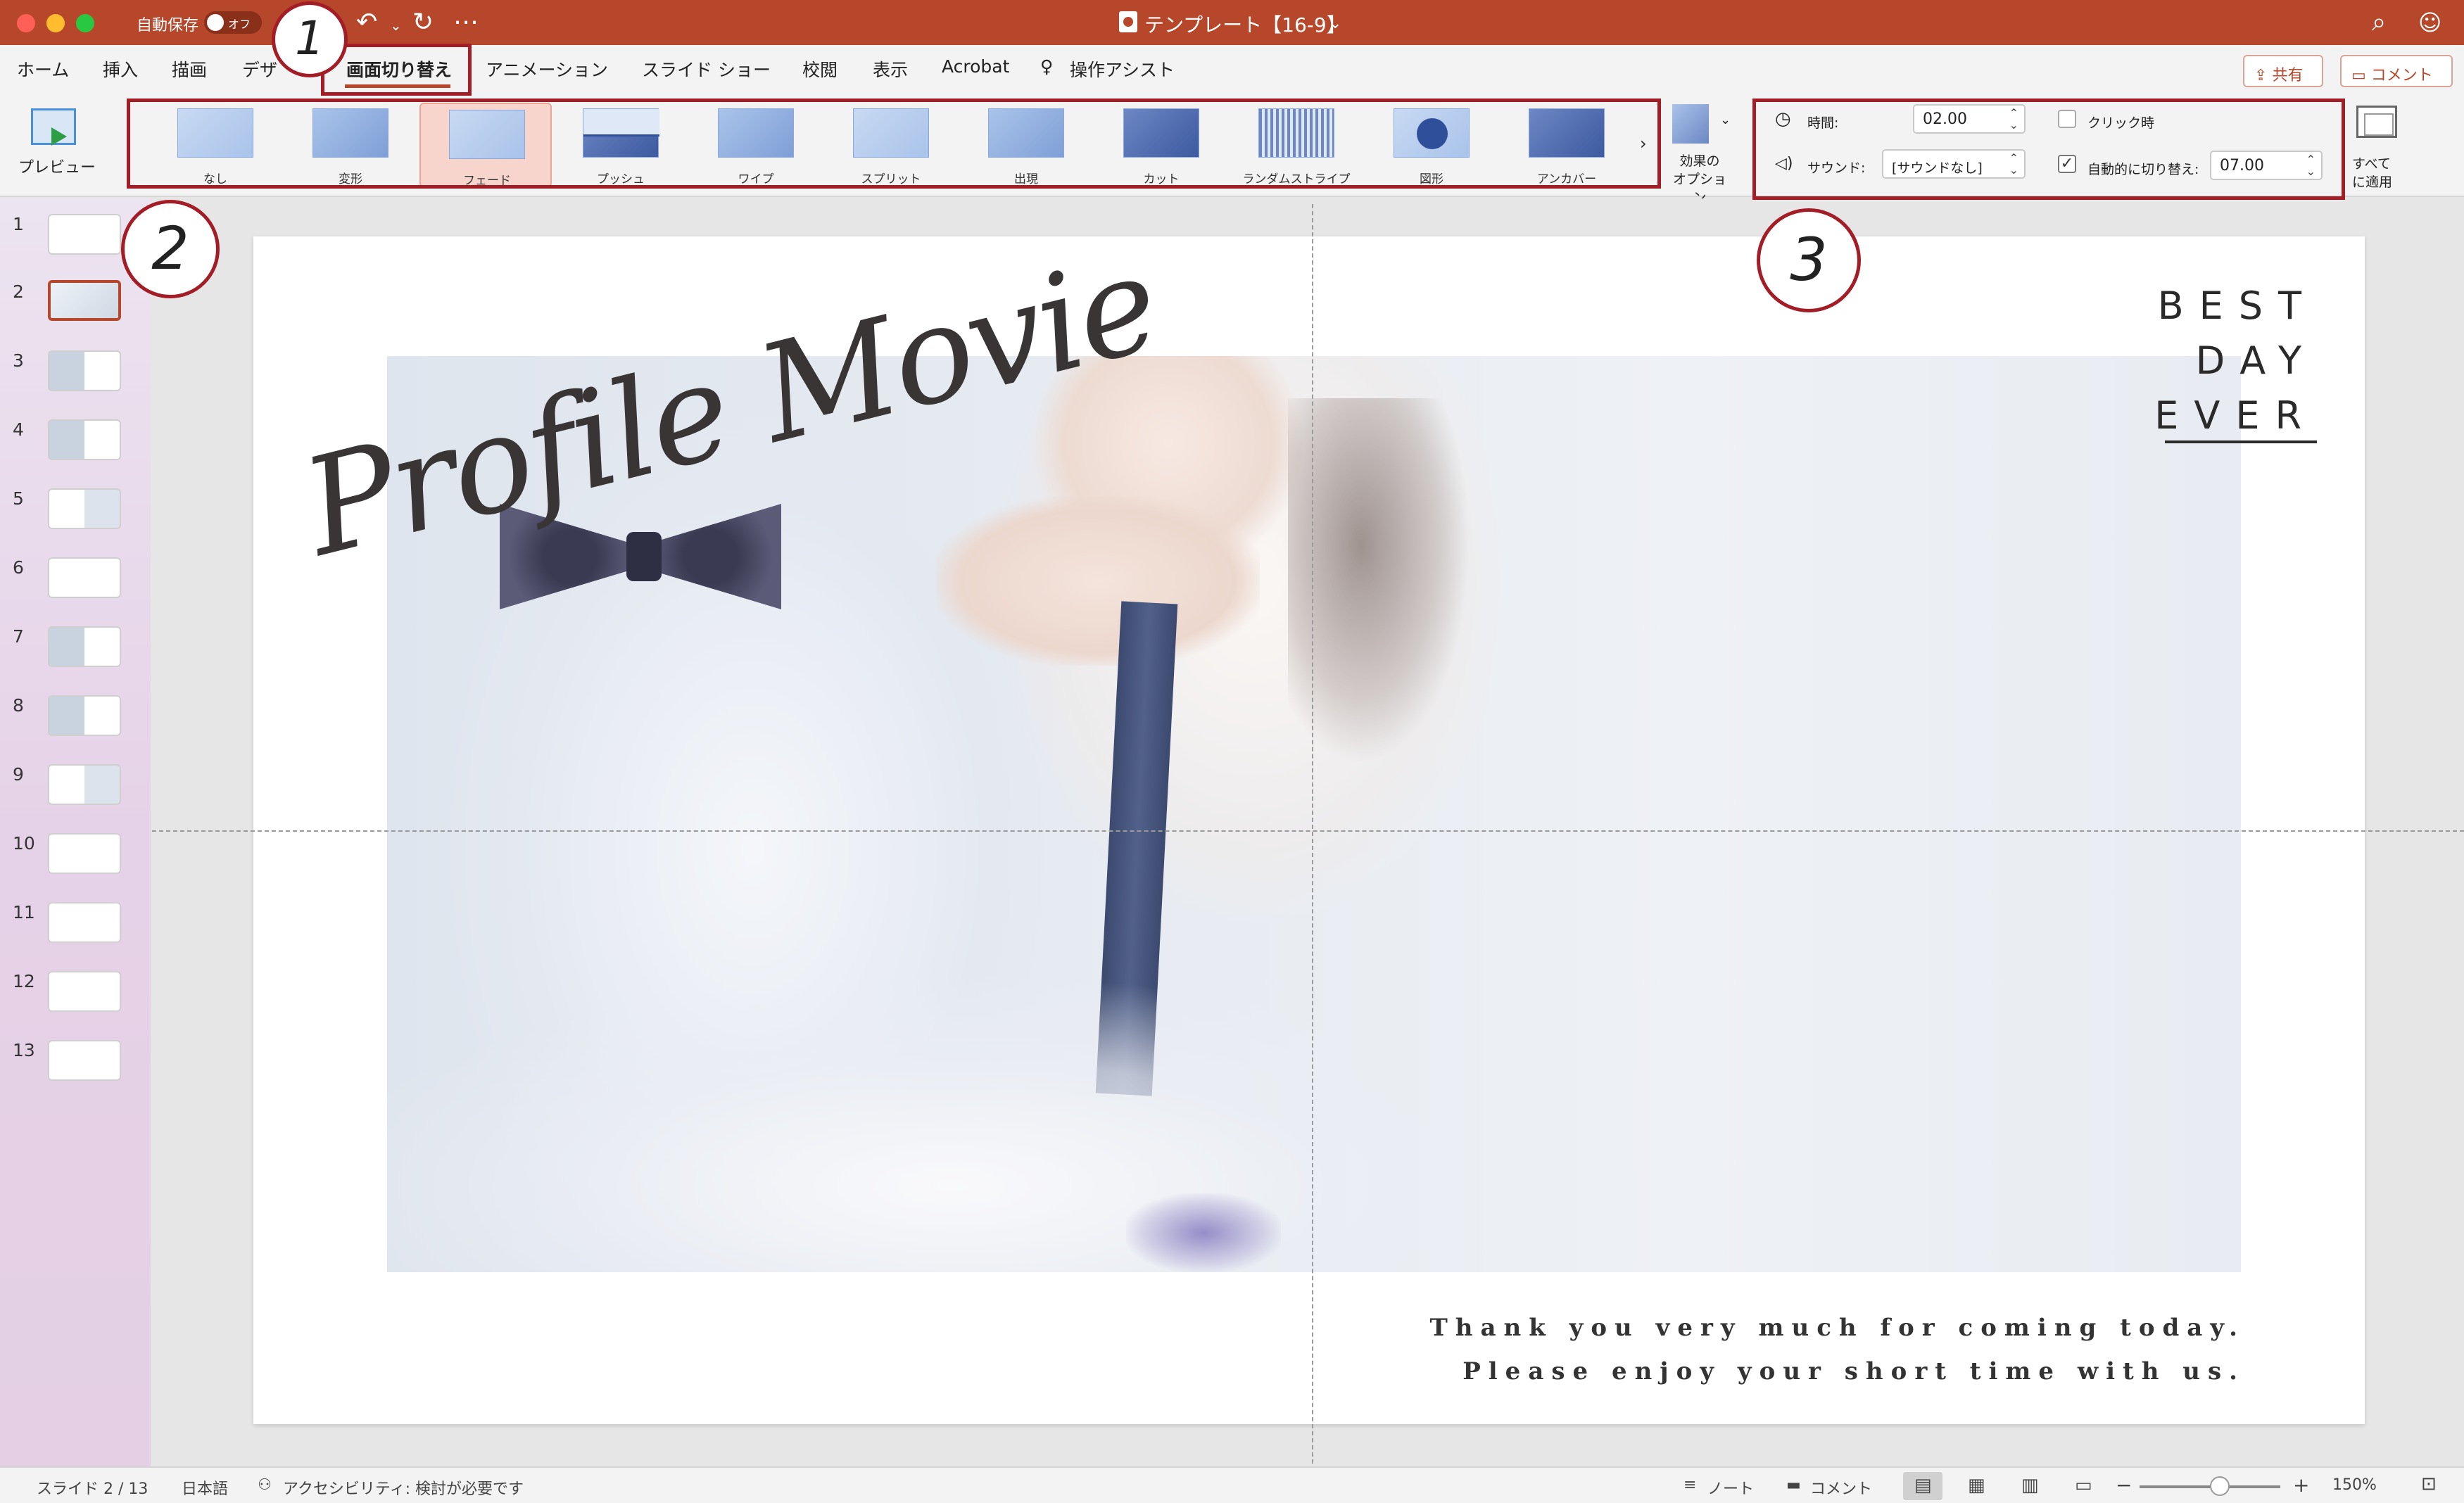 This screenshot has height=1503, width=2464. Describe the element at coordinates (1308, 831) in the screenshot. I see `horizontal-guide` at that location.